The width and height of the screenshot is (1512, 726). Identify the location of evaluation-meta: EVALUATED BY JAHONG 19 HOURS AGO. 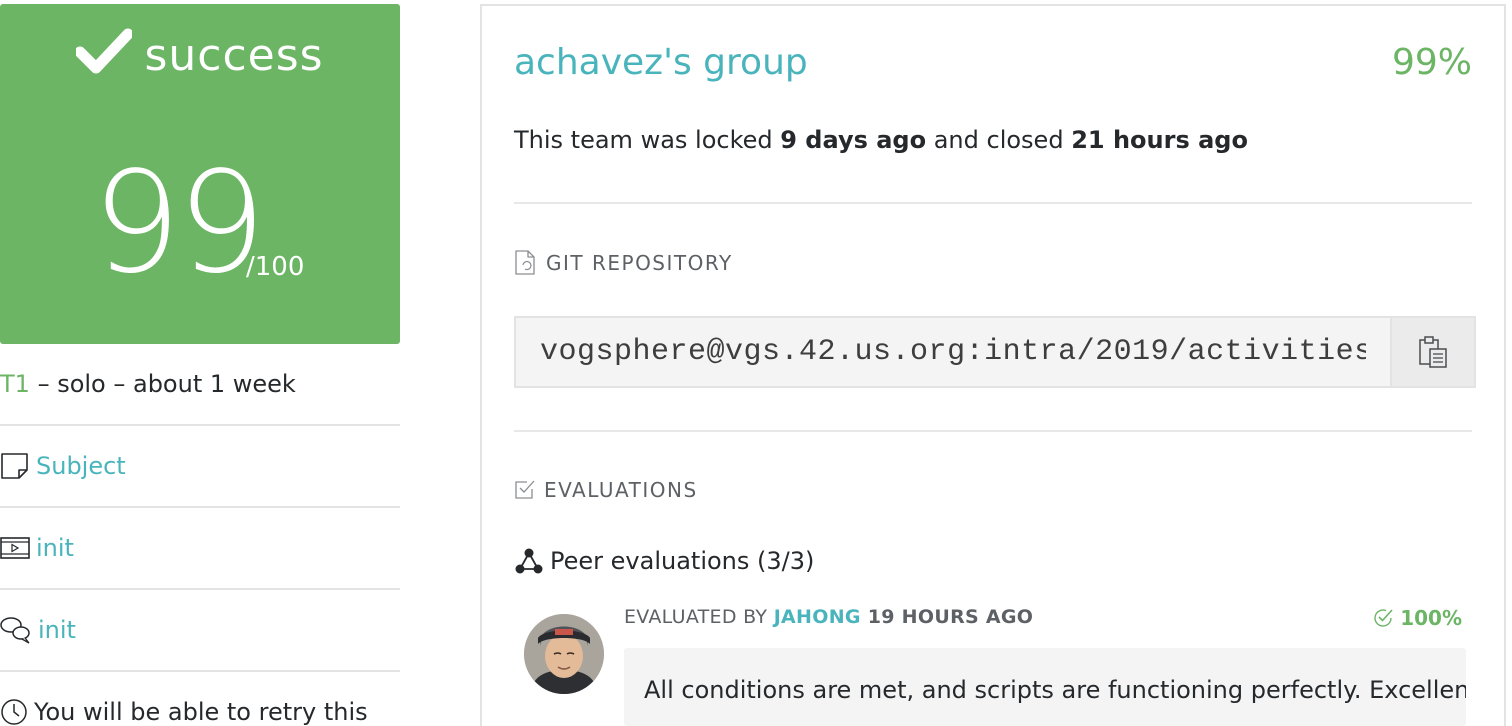
(828, 617).